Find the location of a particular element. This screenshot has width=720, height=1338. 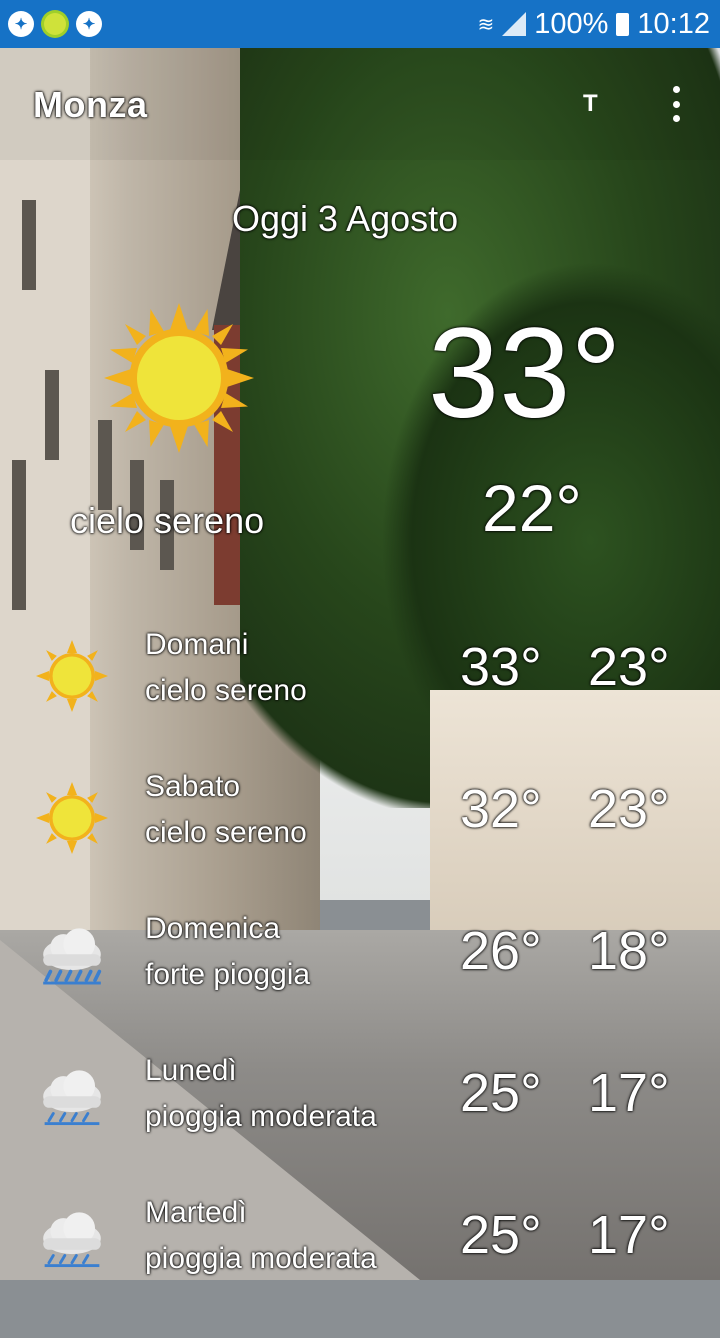

wifi-icon: ≋ is located at coordinates (486, 24).